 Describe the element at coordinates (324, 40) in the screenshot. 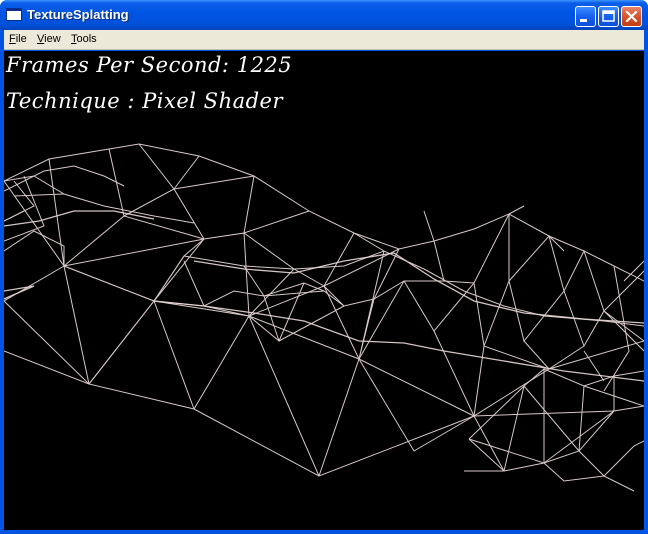

I see `menu-bar: File View Tools` at that location.